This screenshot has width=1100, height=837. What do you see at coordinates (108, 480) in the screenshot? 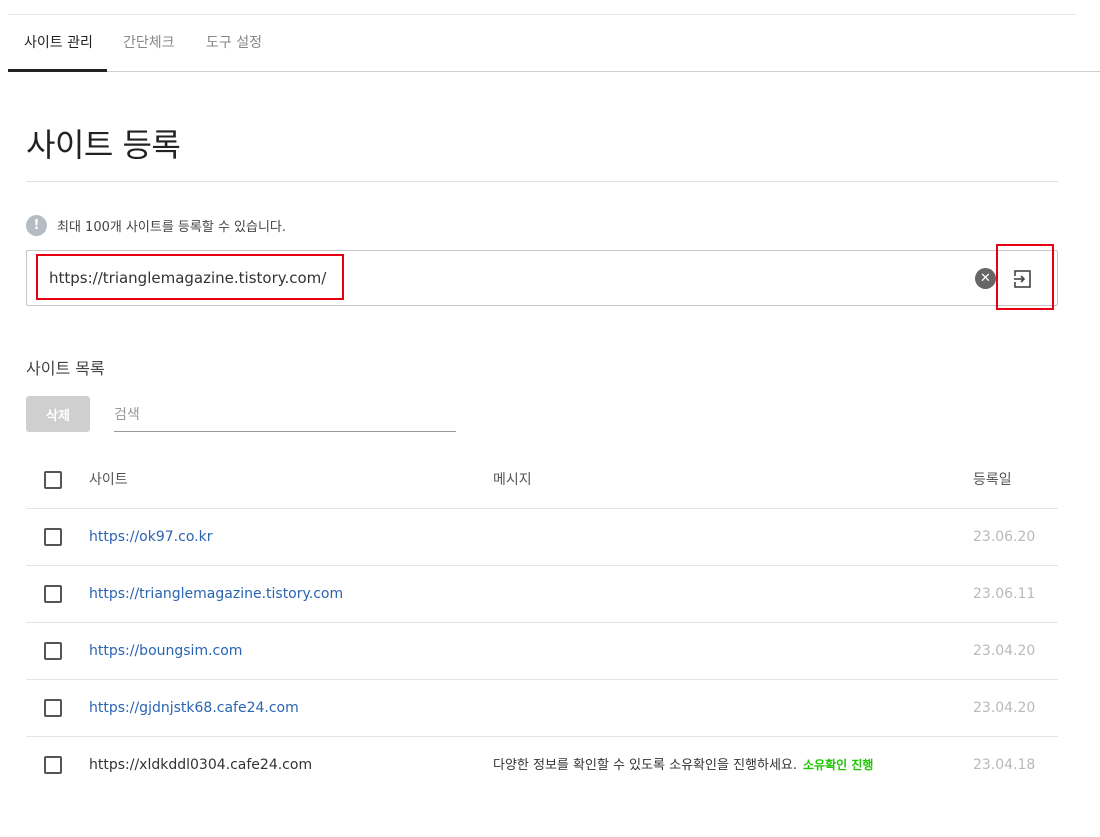
I see `header-site: 사이트` at bounding box center [108, 480].